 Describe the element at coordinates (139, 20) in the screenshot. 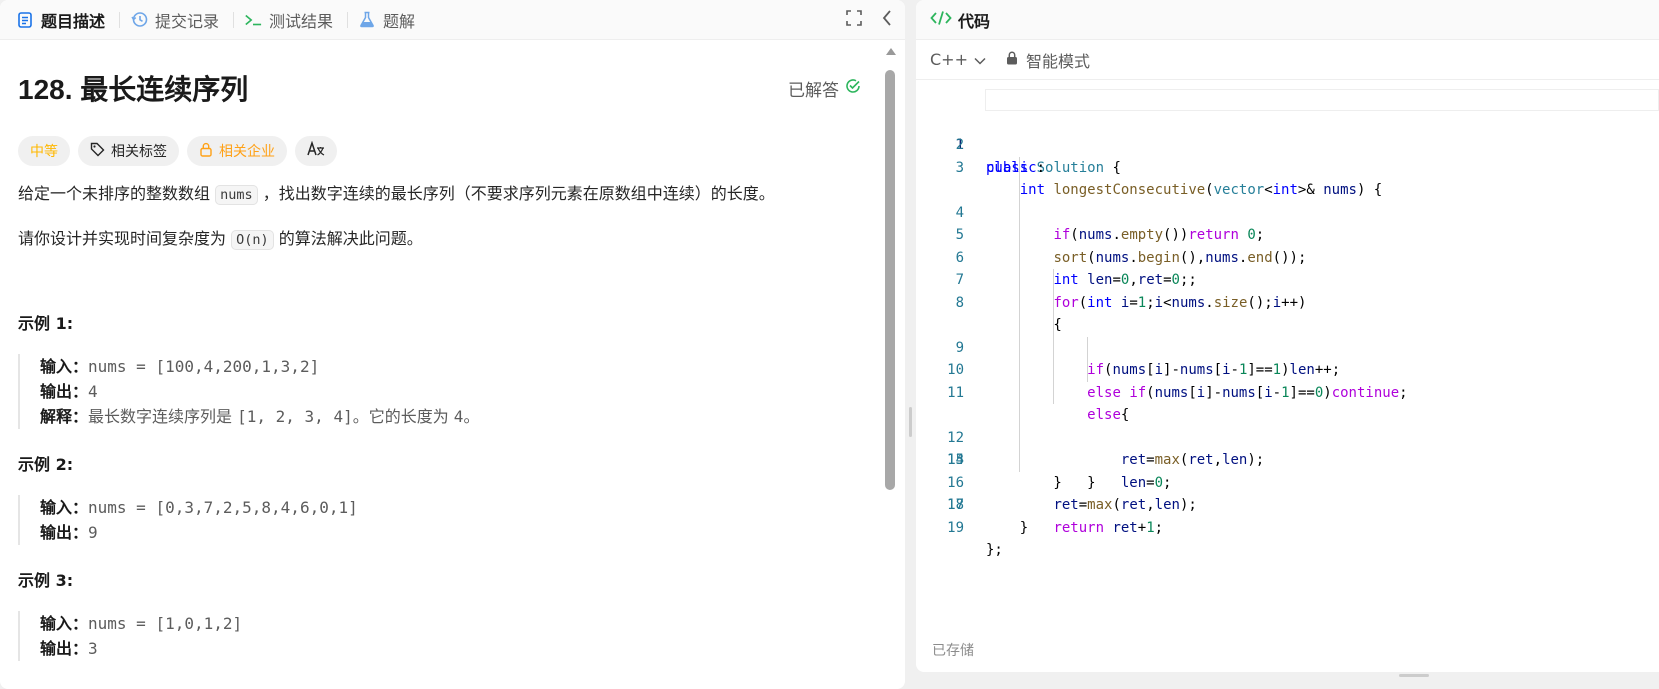

I see `history-icon` at that location.